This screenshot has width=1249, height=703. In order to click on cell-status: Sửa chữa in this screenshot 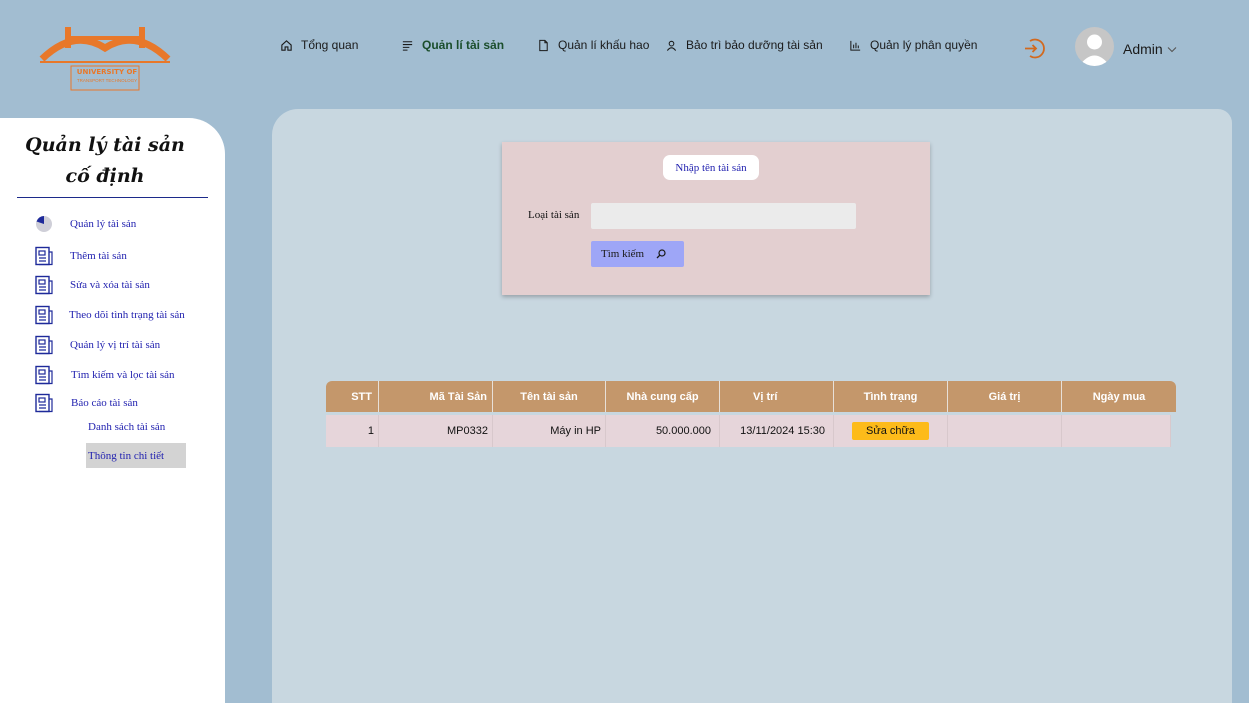, I will do `click(891, 431)`.